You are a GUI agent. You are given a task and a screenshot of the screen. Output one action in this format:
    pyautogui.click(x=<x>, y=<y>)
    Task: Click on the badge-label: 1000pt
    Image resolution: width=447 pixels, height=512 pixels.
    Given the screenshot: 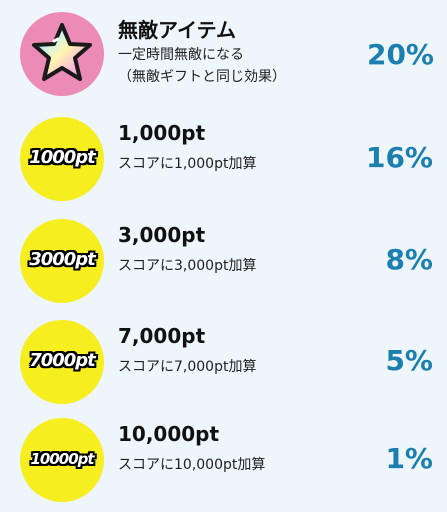 What is the action you would take?
    pyautogui.click(x=62, y=157)
    